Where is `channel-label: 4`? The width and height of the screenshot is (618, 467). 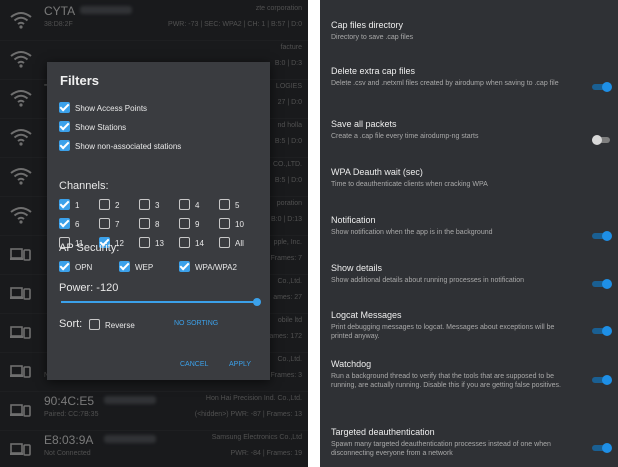 channel-label: 4 is located at coordinates (197, 205).